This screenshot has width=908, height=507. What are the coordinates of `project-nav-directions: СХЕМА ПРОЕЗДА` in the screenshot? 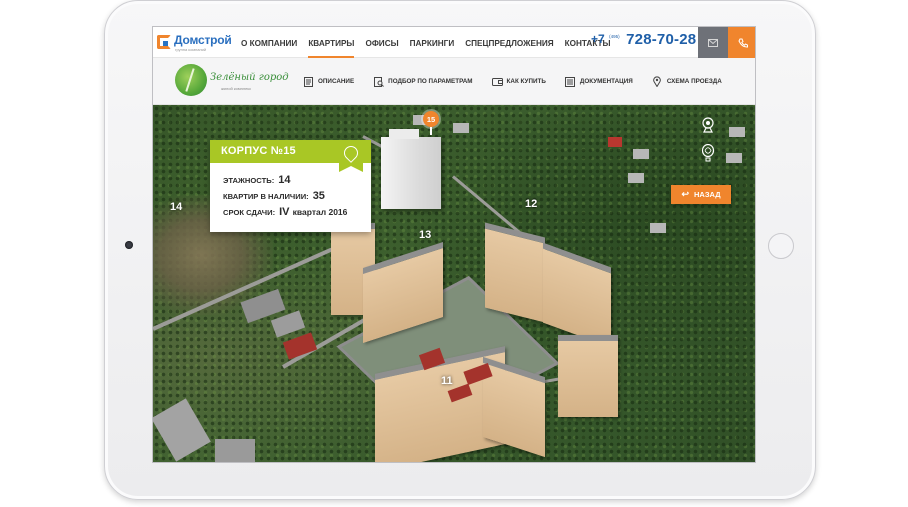 It's located at (687, 81).